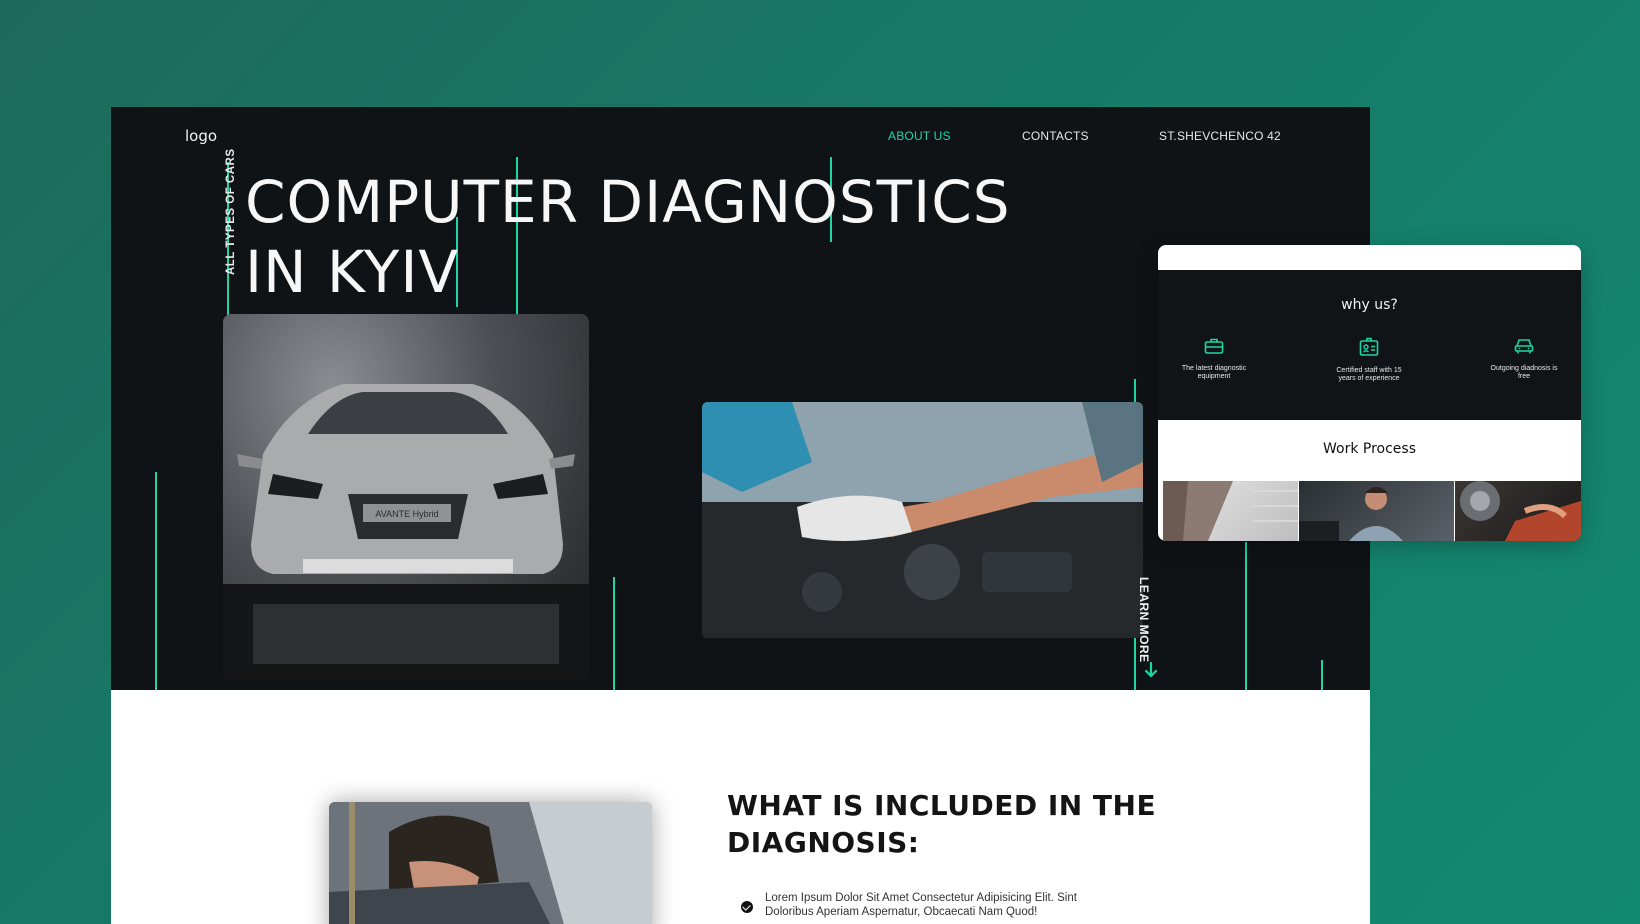 This screenshot has width=1640, height=924. What do you see at coordinates (406, 532) in the screenshot?
I see `car-illustration: AVANTE Hybrid` at bounding box center [406, 532].